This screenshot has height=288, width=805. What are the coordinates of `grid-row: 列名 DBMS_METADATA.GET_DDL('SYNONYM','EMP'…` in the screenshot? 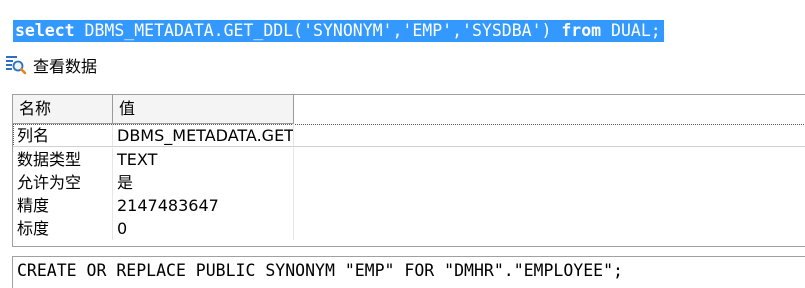 It's located at (409, 135).